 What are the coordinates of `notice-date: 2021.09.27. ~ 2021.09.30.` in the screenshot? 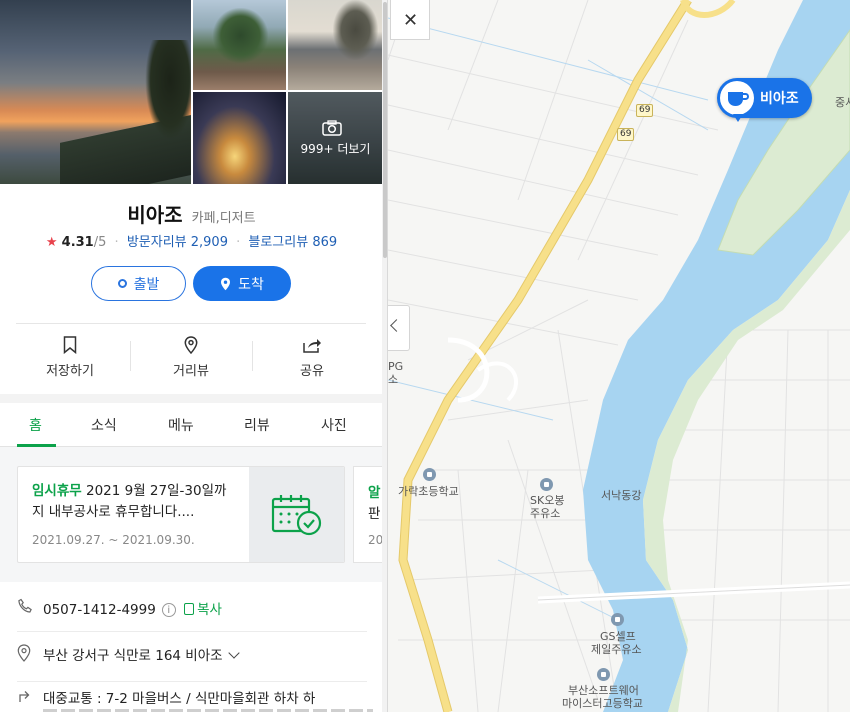 It's located at (113, 540).